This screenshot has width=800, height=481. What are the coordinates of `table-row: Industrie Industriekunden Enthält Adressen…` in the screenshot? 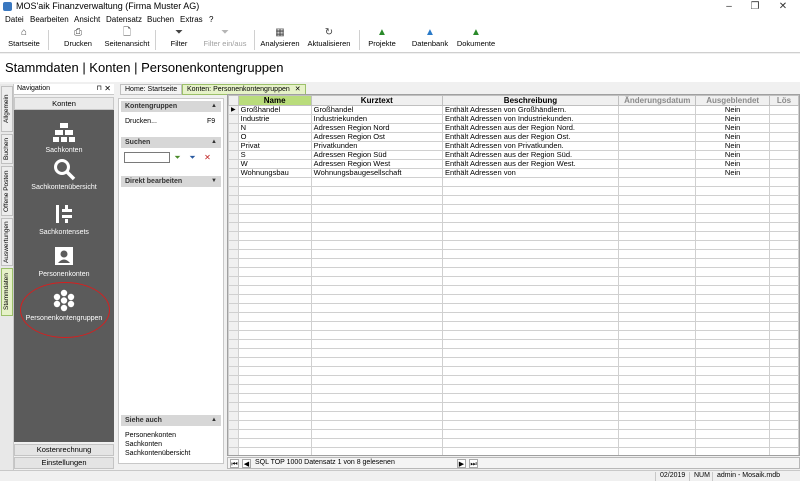 It's located at (513, 119).